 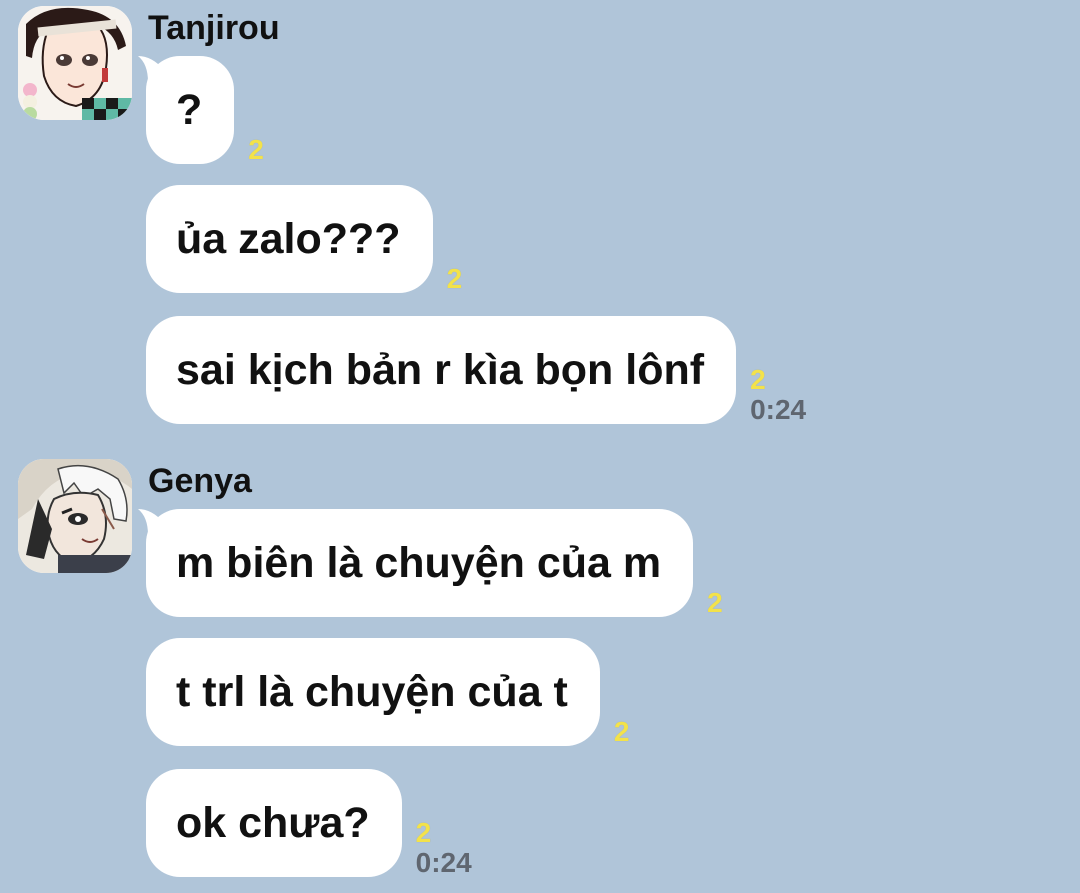 I want to click on message-text: m biên là chuyện của m, so click(x=419, y=562).